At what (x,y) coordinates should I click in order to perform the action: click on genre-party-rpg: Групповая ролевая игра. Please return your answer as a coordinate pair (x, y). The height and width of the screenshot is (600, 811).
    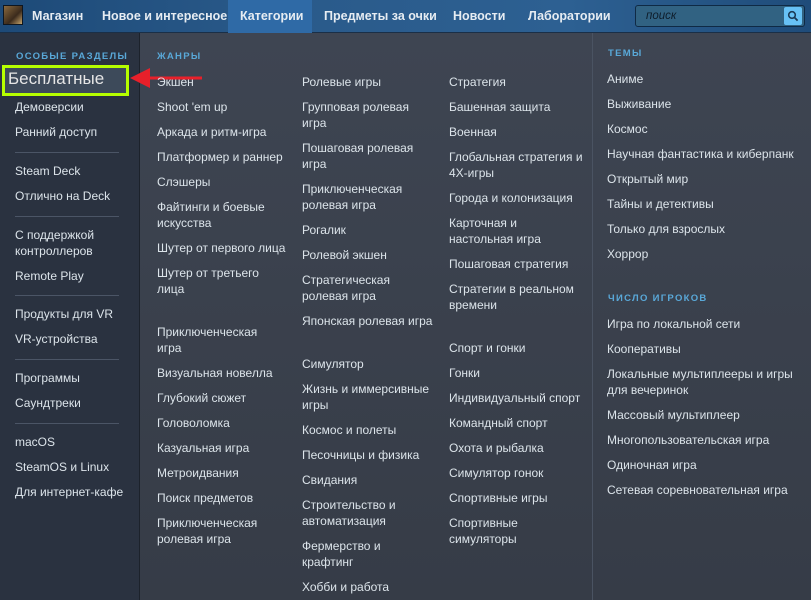
    Looking at the image, I should click on (363, 115).